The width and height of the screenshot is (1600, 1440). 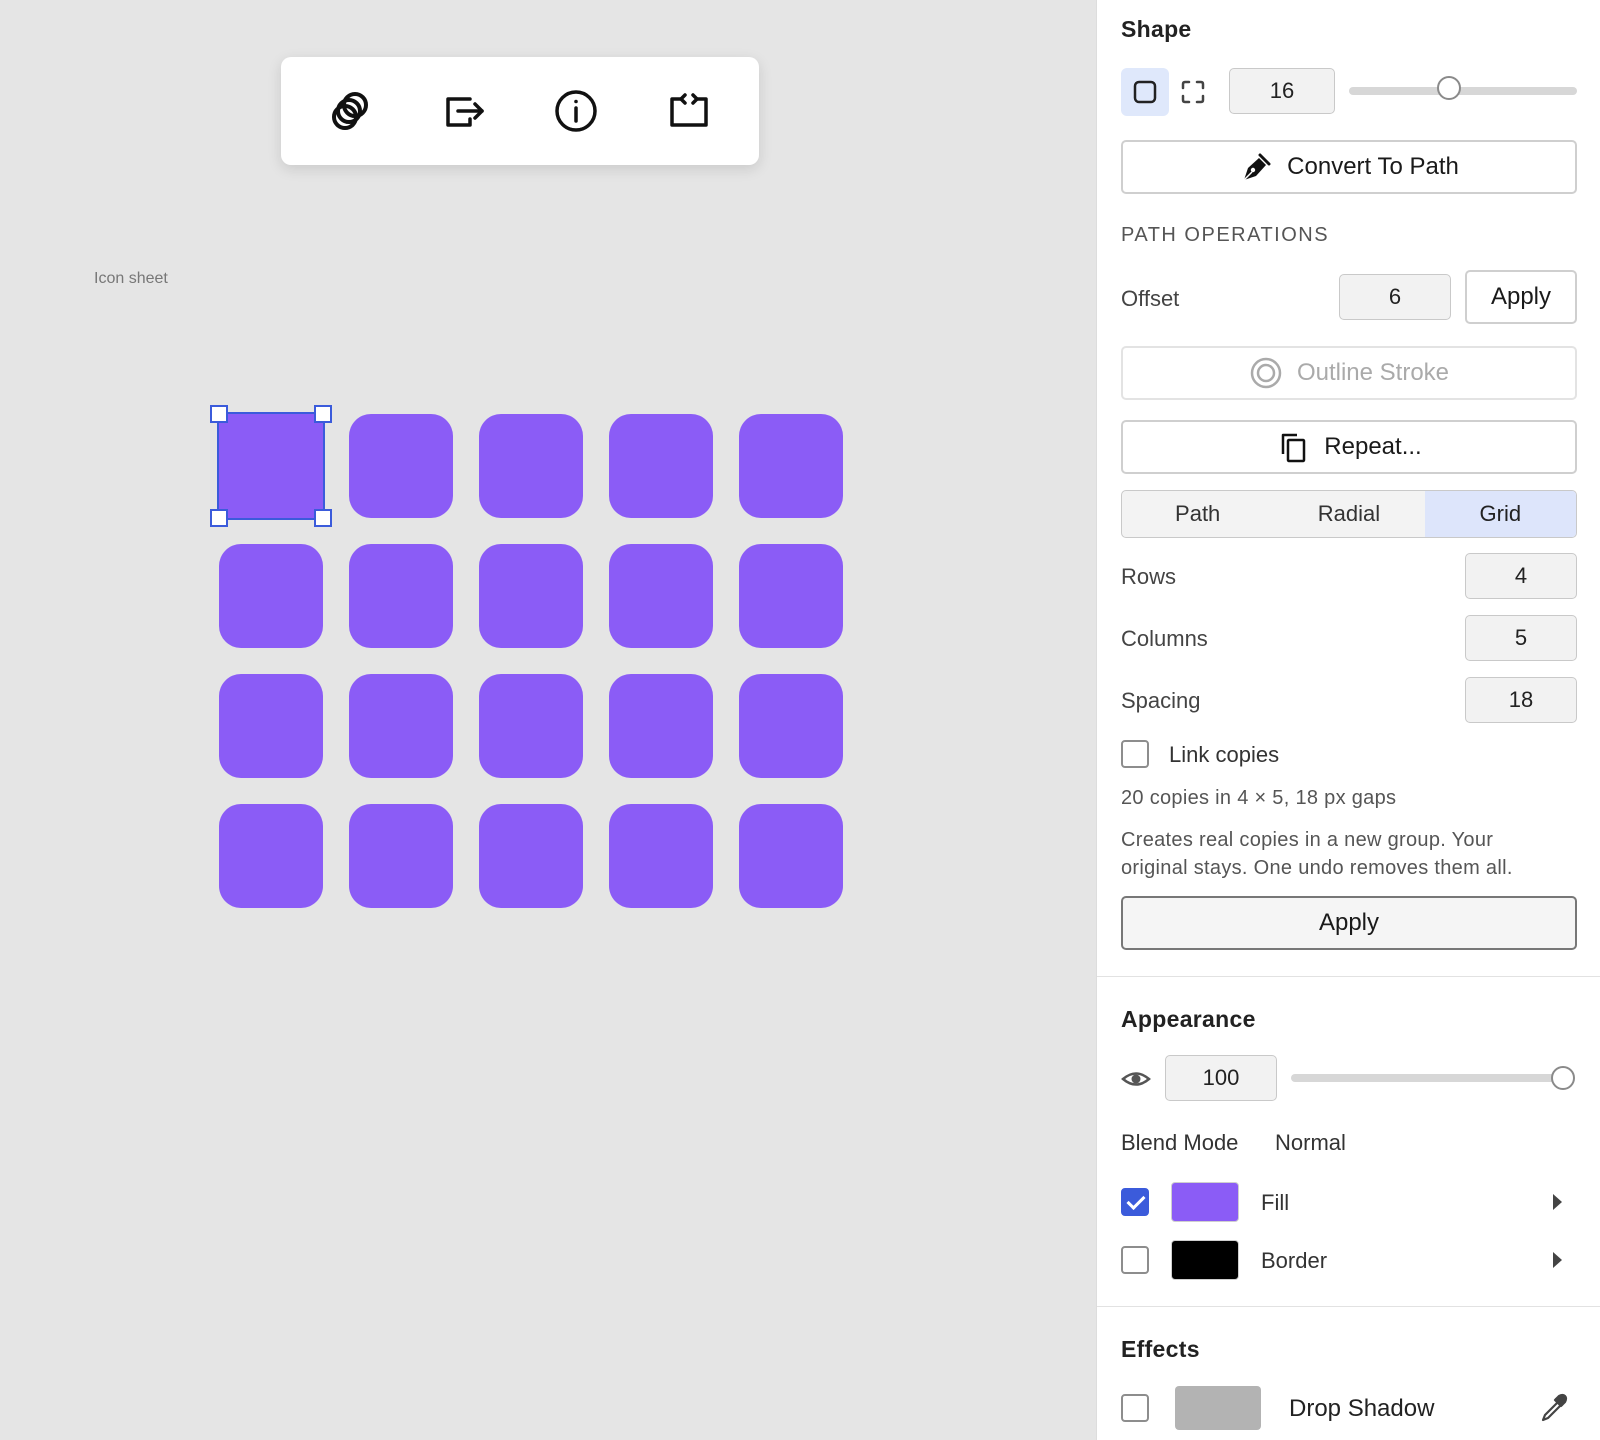 What do you see at coordinates (1349, 923) in the screenshot?
I see `repeat-apply-button: Apply` at bounding box center [1349, 923].